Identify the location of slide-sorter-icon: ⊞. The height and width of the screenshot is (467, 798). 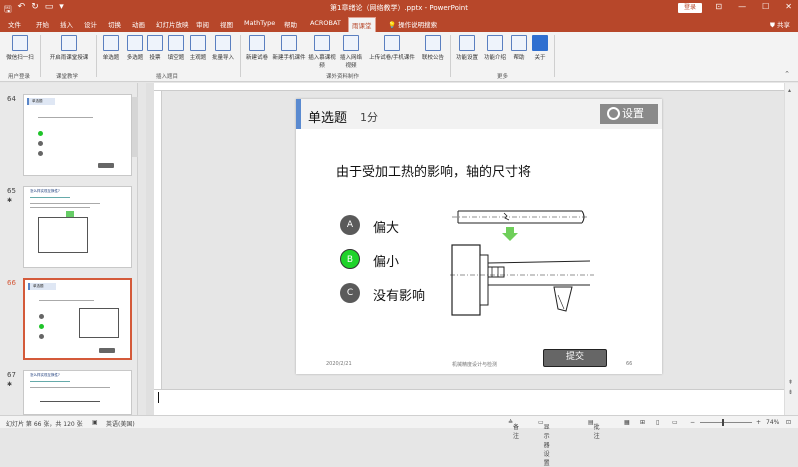
(642, 422).